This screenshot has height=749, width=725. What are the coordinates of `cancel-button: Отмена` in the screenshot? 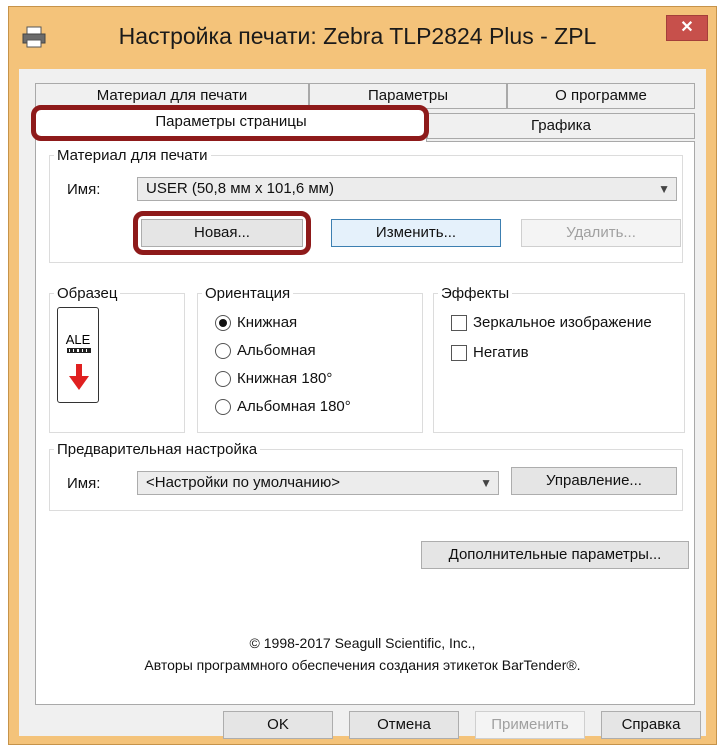 It's located at (404, 725).